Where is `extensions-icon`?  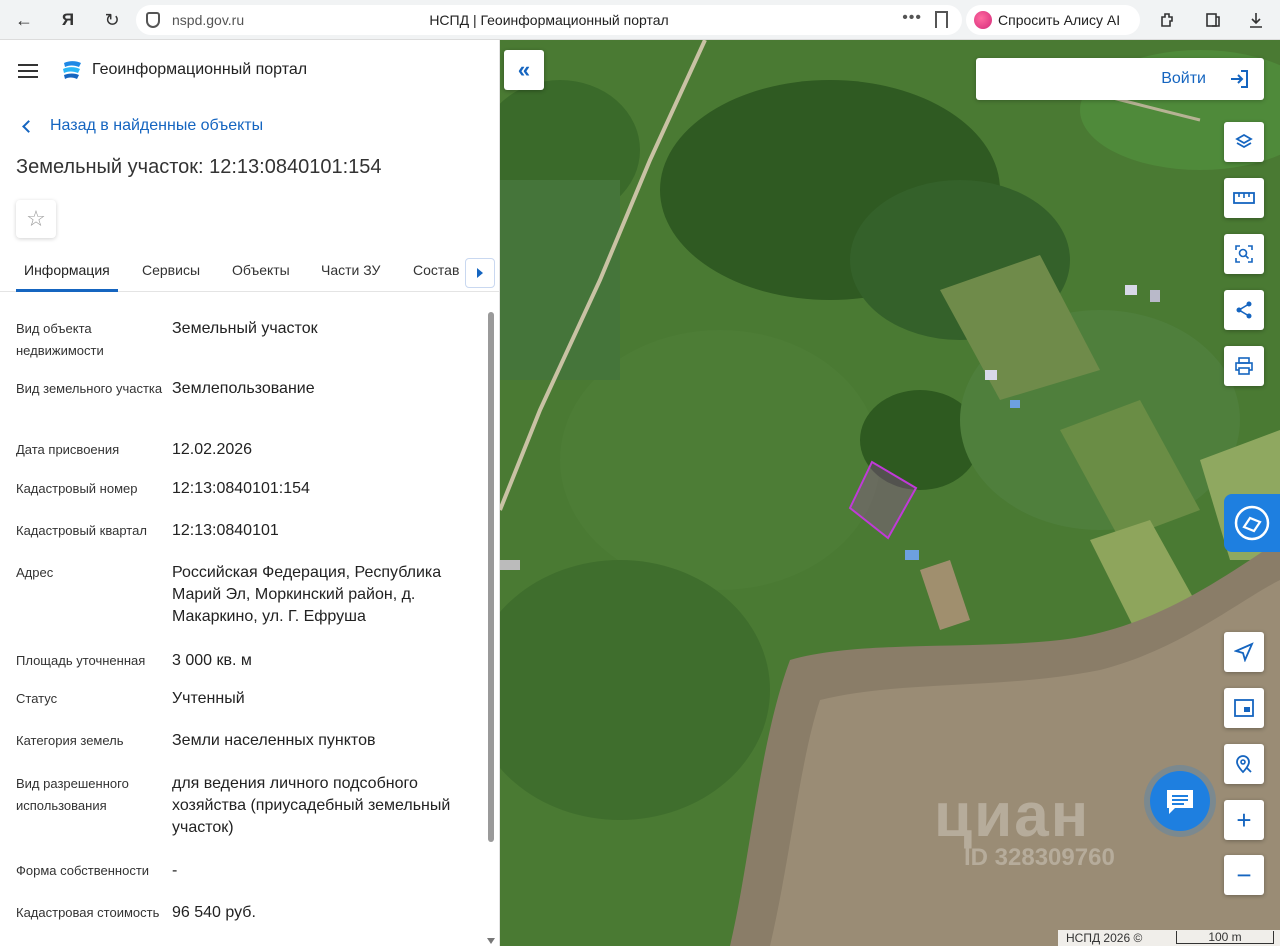
extensions-icon is located at coordinates (1168, 20).